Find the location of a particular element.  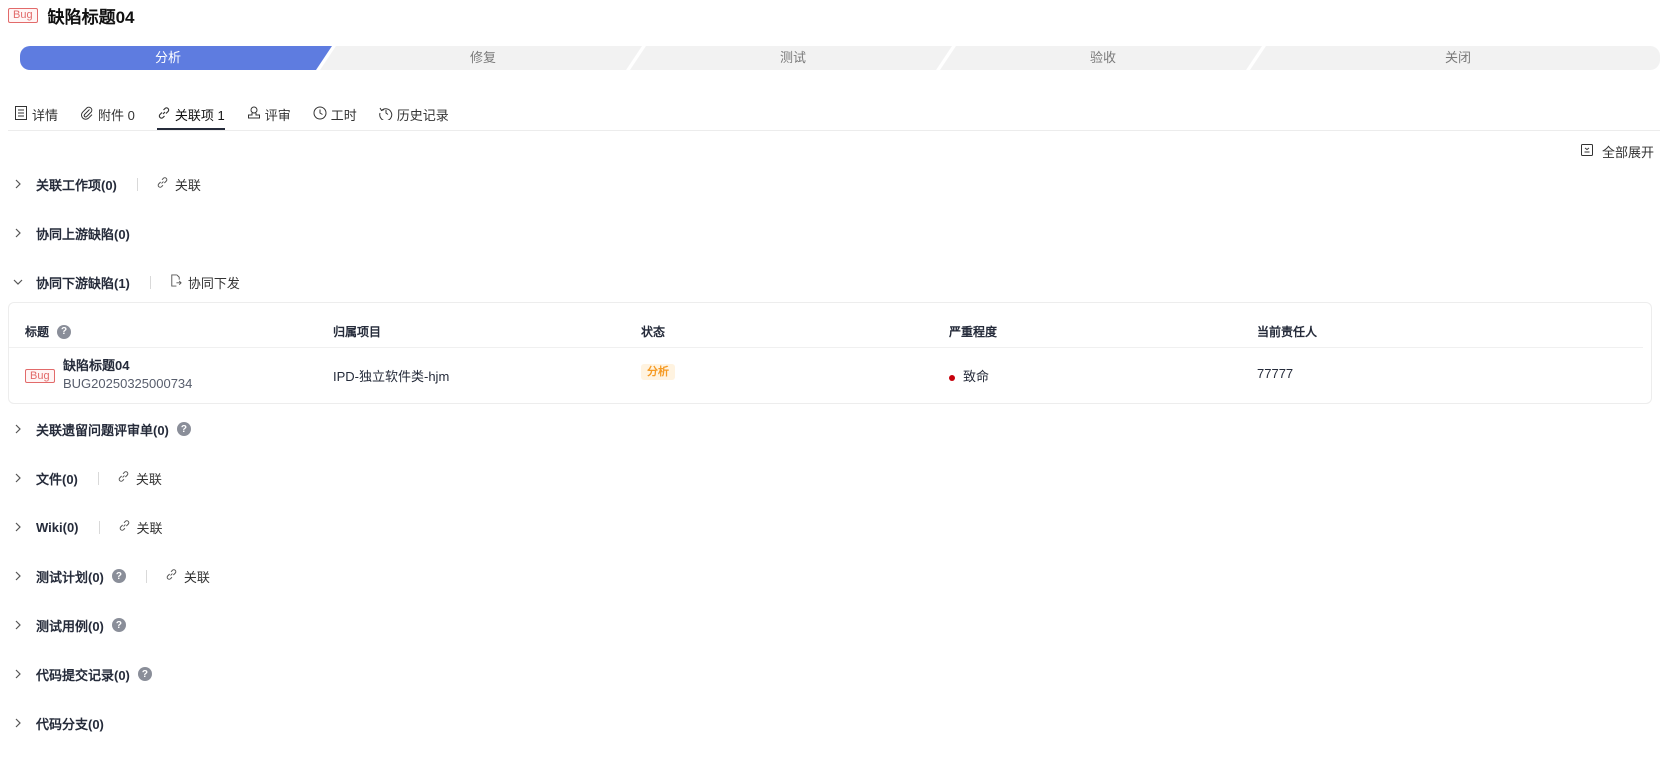

section-test-cases: 测试用例(0) ? is located at coordinates (69, 625).